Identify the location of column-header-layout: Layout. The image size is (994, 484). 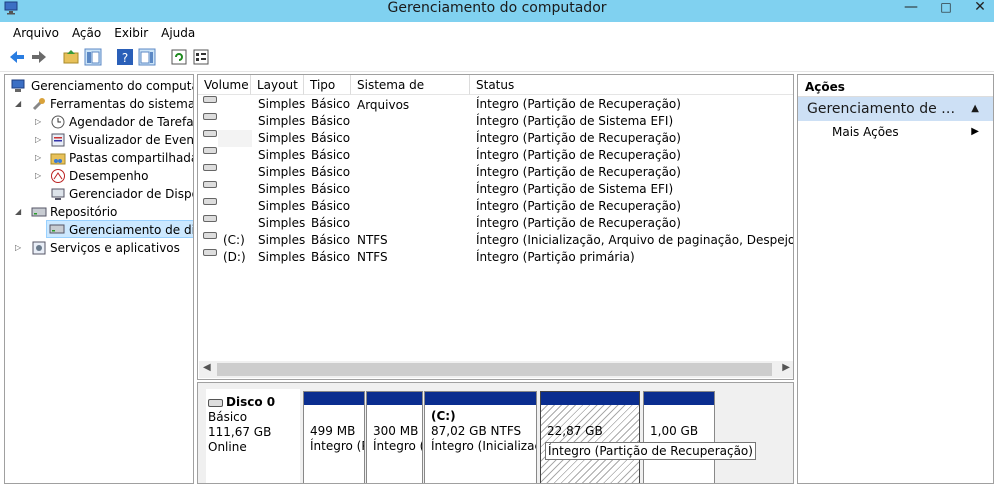
(277, 85).